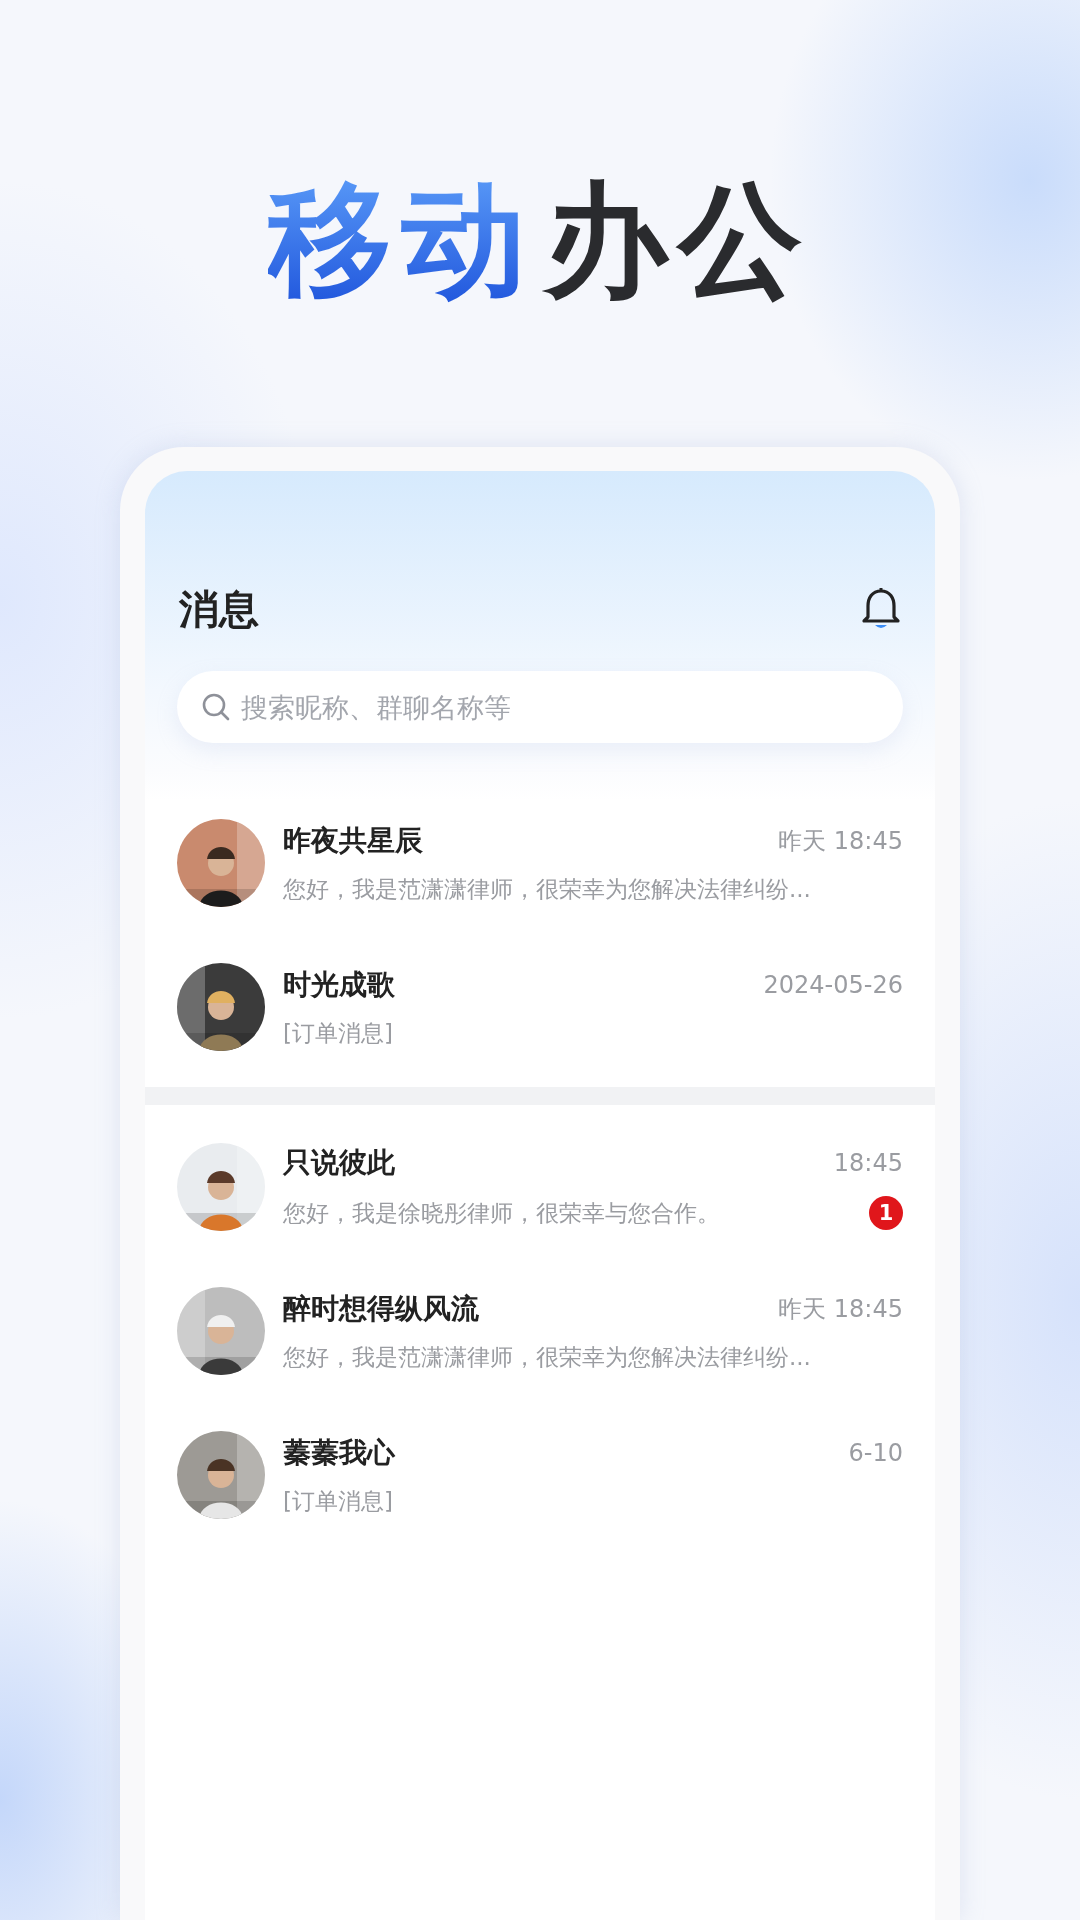 The image size is (1080, 1920). Describe the element at coordinates (339, 1452) in the screenshot. I see `contact-name: 蓁蓁我心` at that location.